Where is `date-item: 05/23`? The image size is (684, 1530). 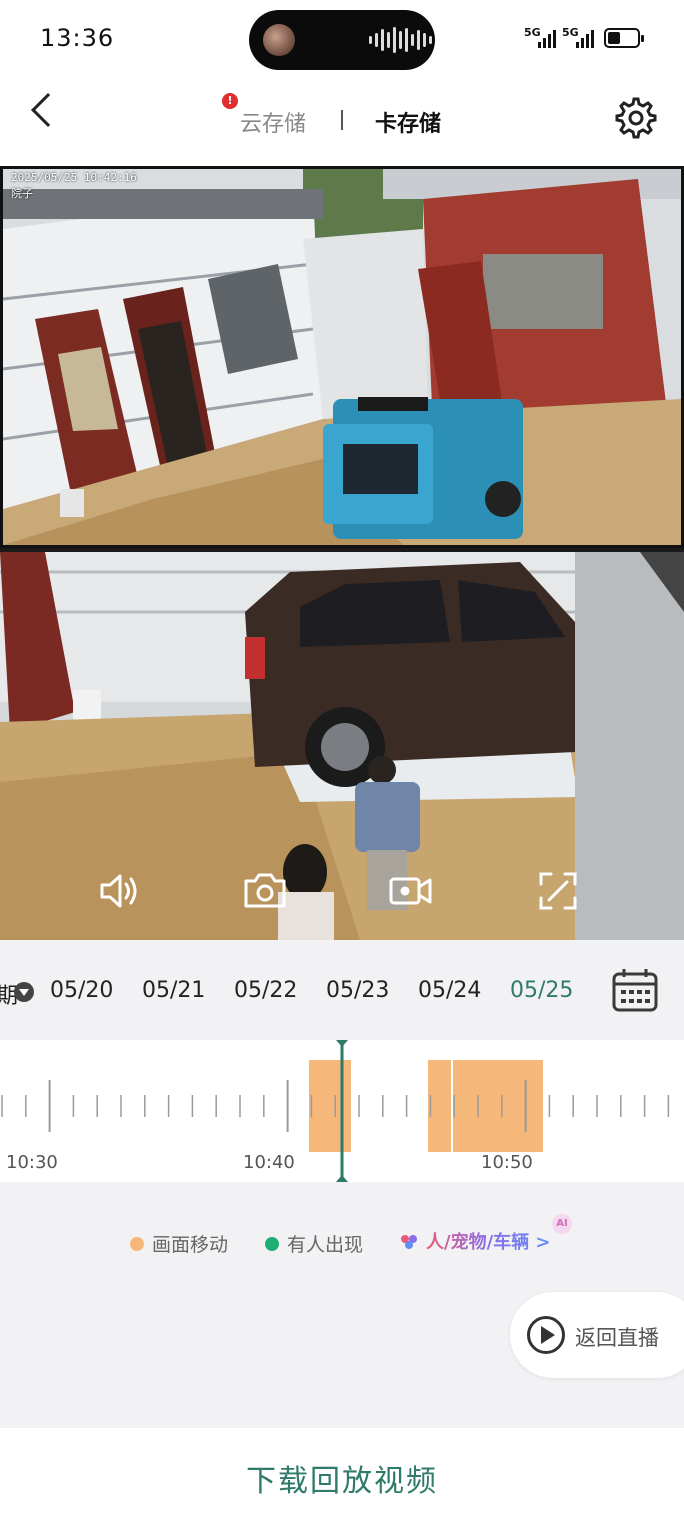 date-item: 05/23 is located at coordinates (357, 990).